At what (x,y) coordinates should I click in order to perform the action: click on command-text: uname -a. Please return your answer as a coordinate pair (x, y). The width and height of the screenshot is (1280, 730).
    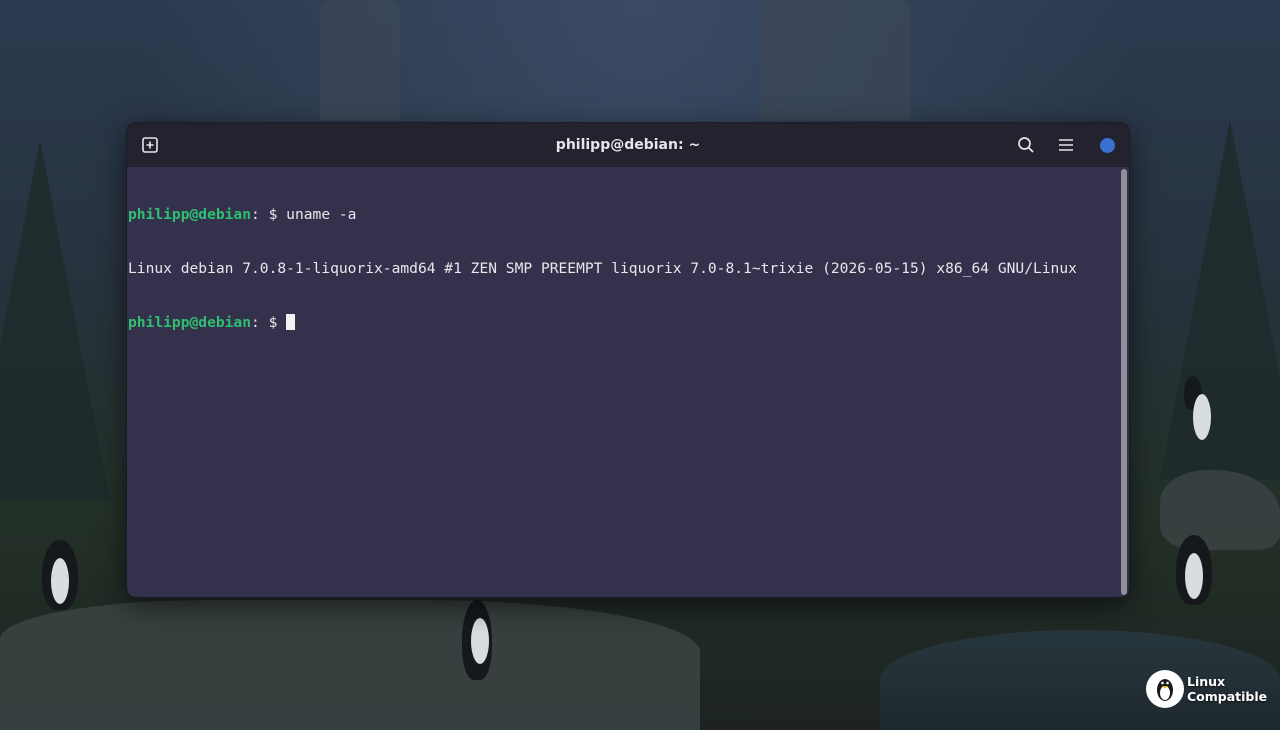
    Looking at the image, I should click on (321, 214).